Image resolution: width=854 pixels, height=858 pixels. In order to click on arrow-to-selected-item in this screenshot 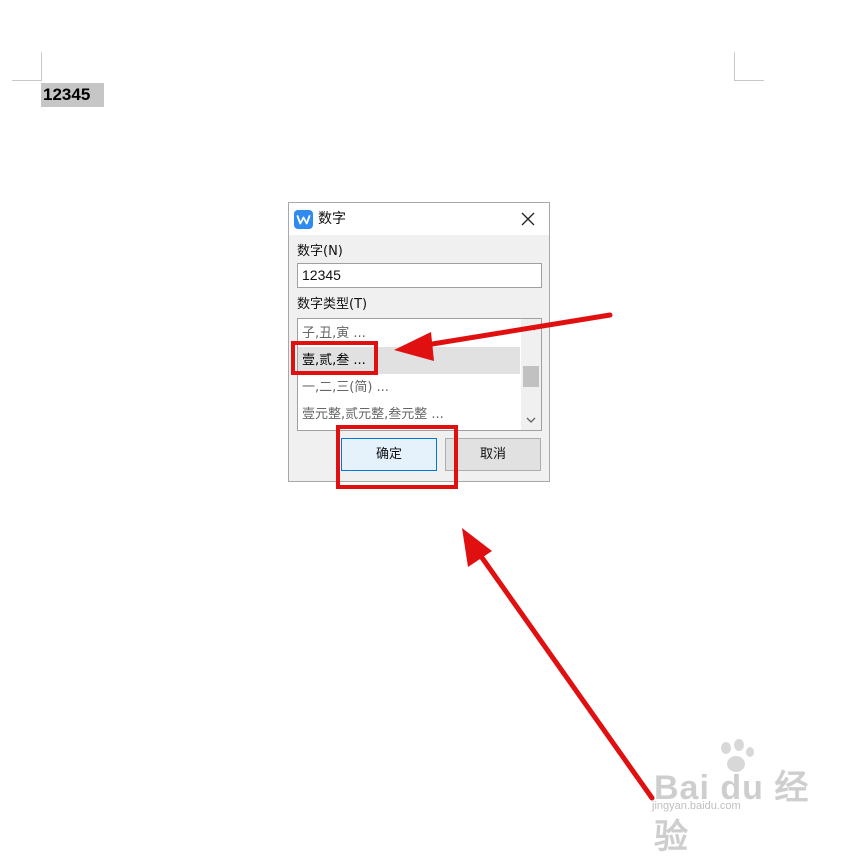, I will do `click(503, 336)`.